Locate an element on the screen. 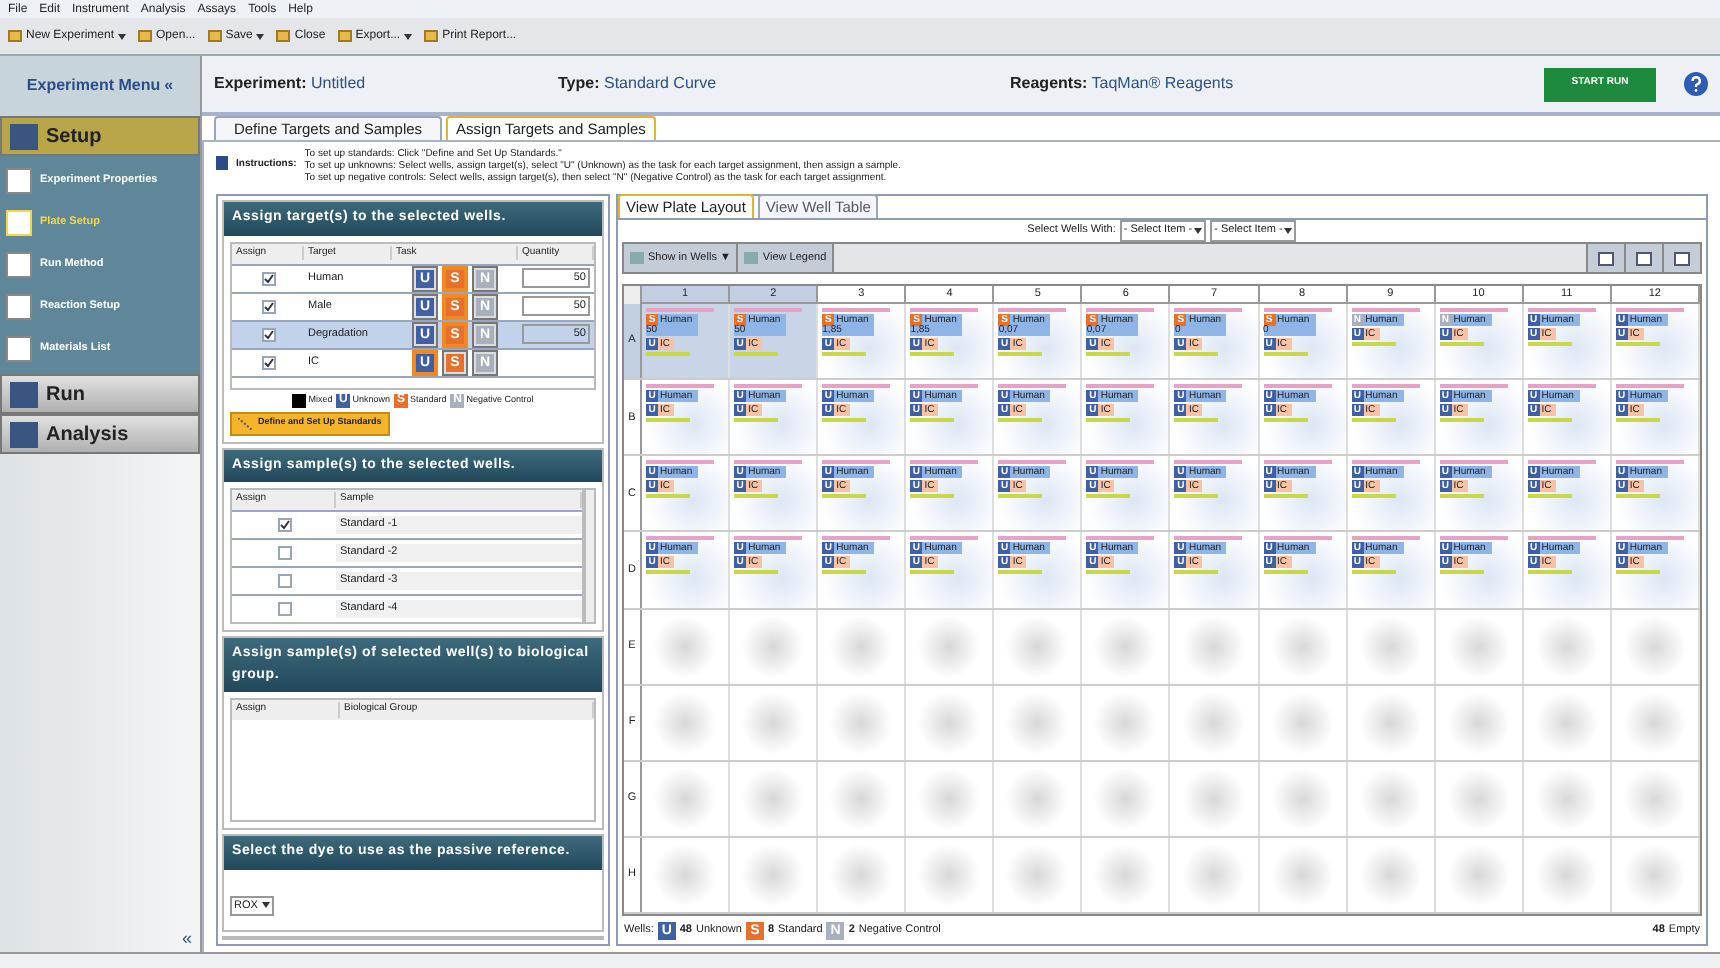  sidebar-section: Run is located at coordinates (100, 394).